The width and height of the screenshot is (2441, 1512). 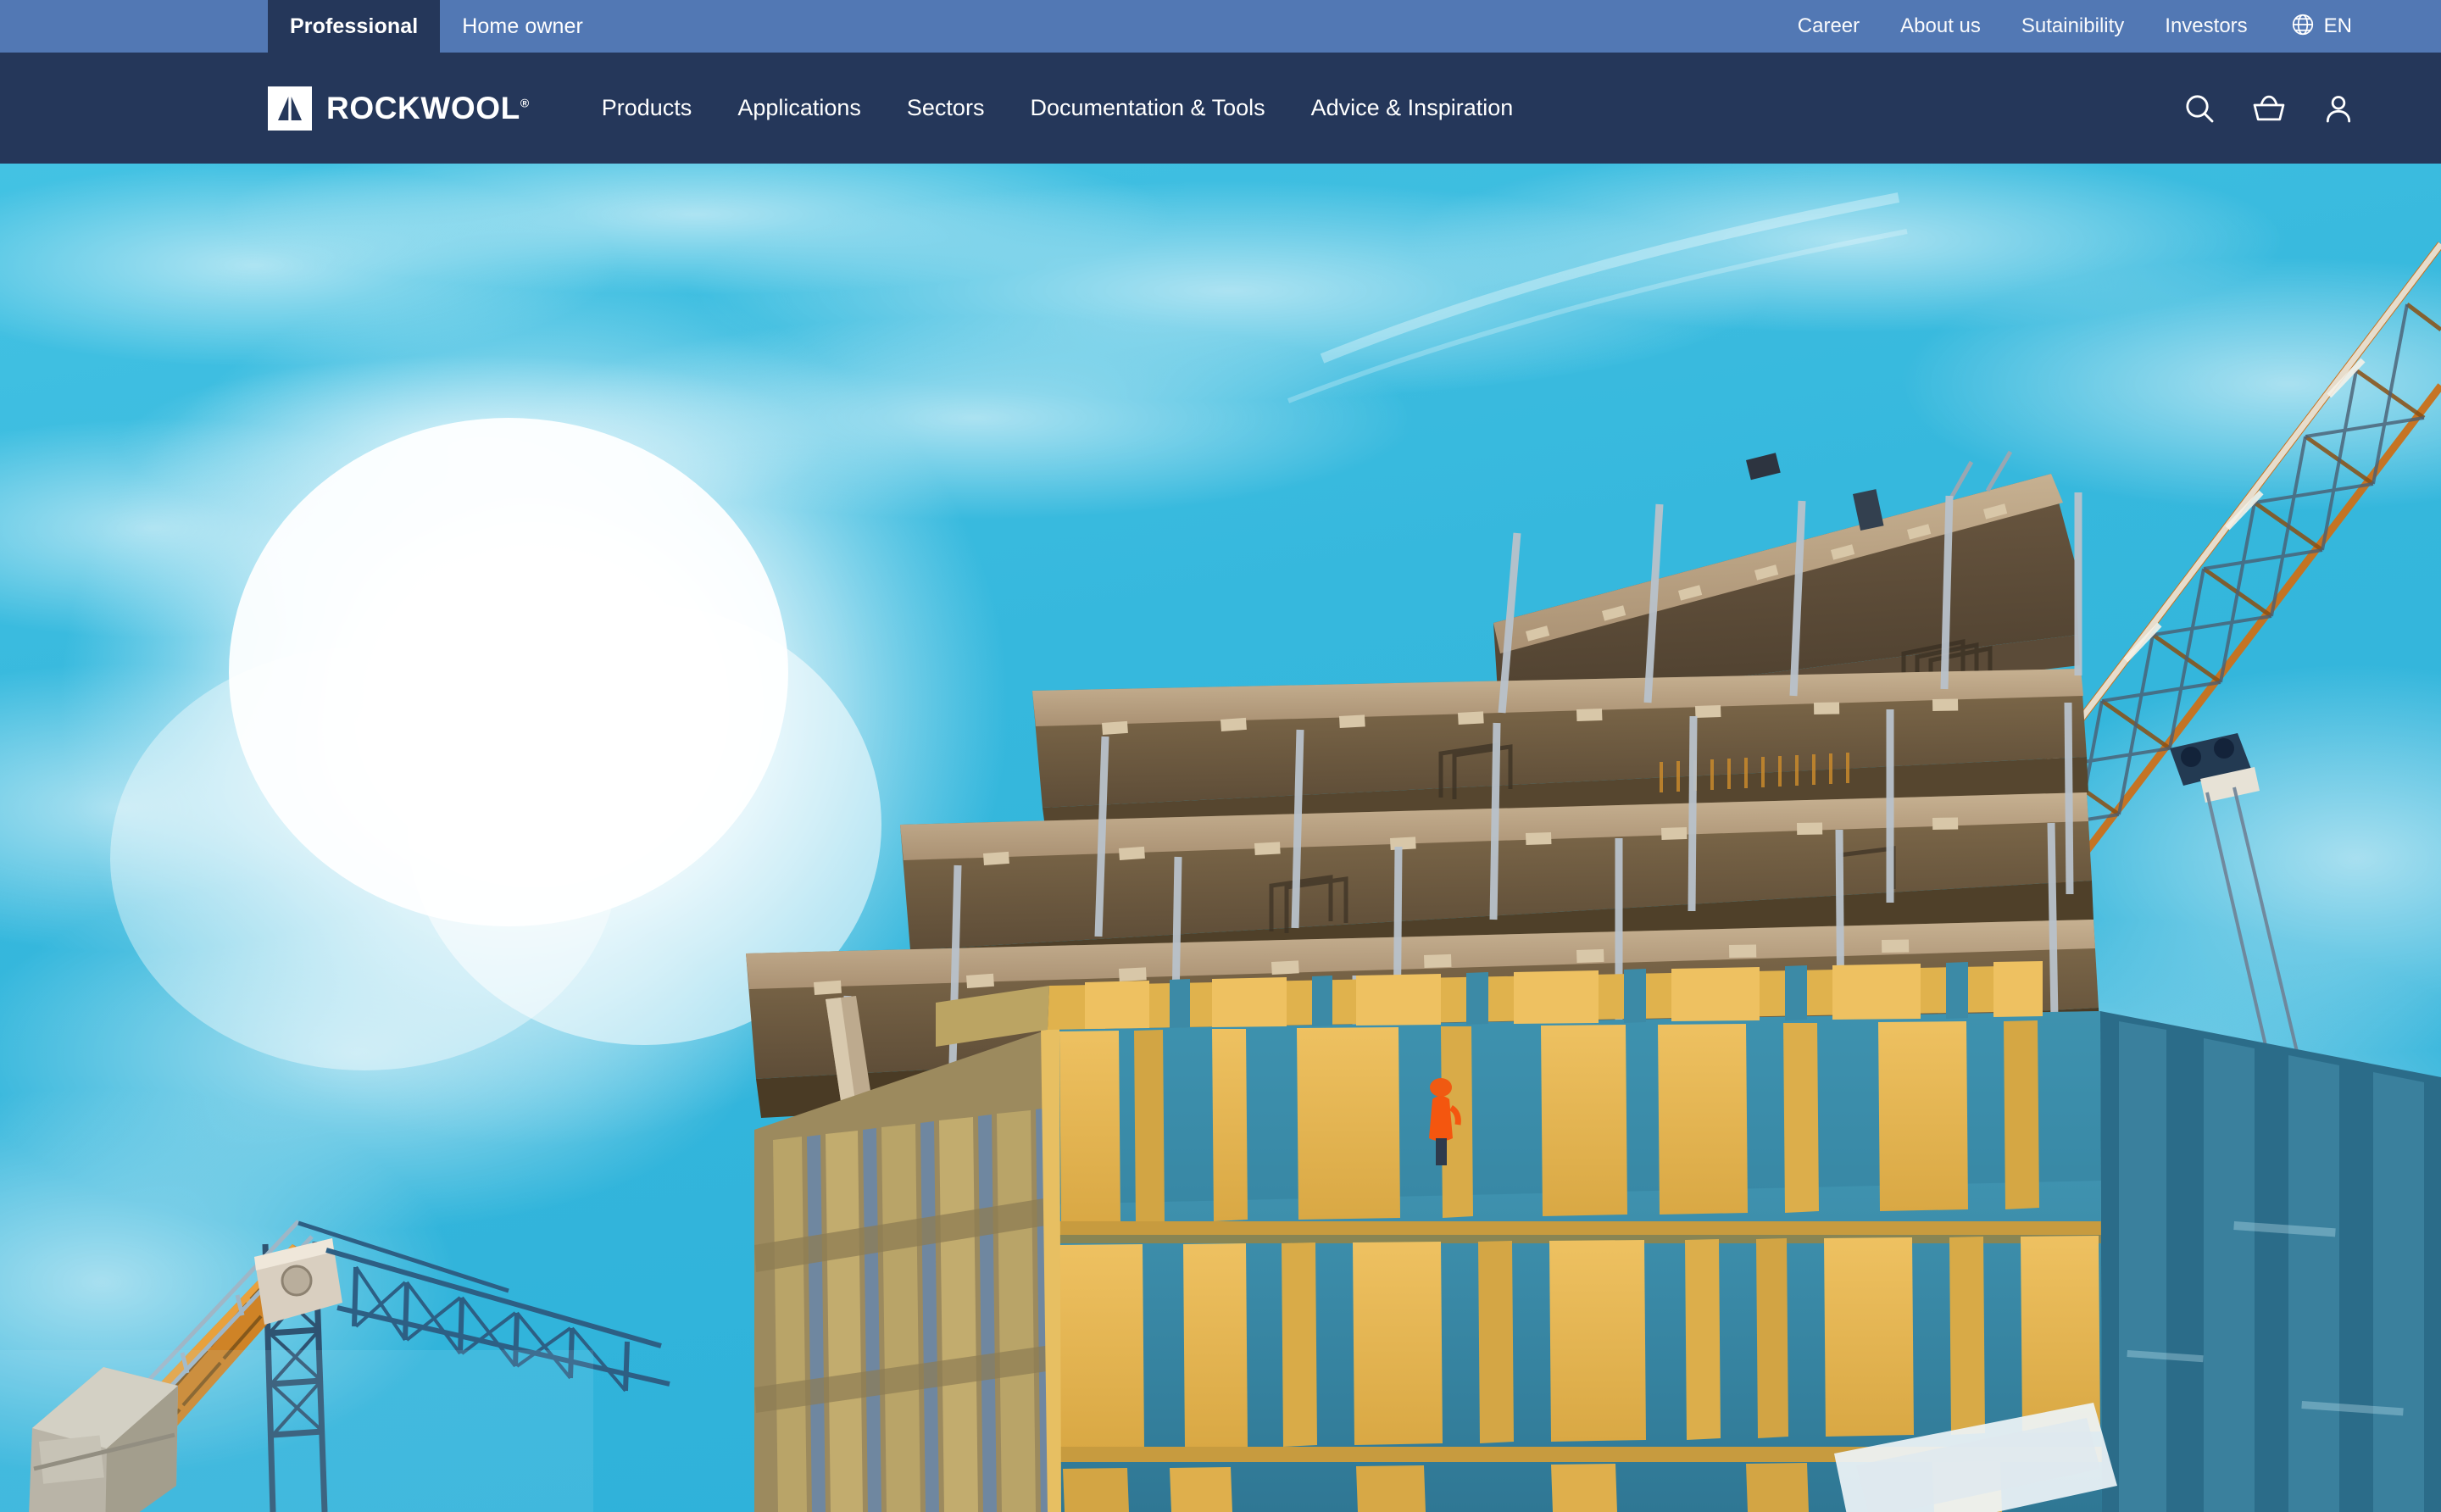 I want to click on nav-link-applications: Applications, so click(x=800, y=108).